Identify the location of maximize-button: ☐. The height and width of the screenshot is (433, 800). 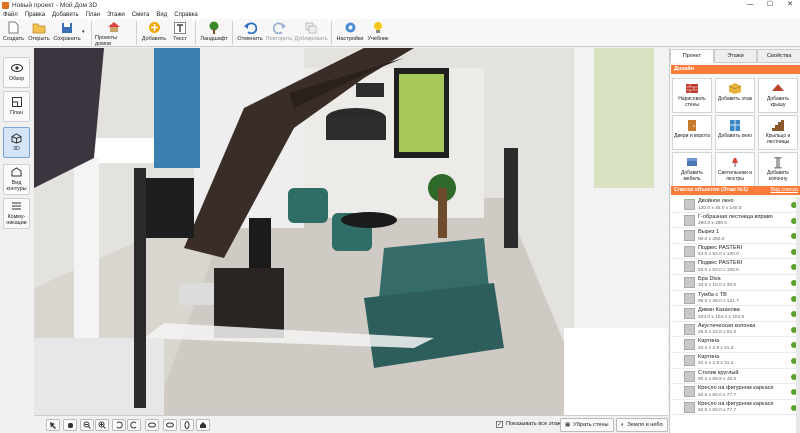
(770, 5).